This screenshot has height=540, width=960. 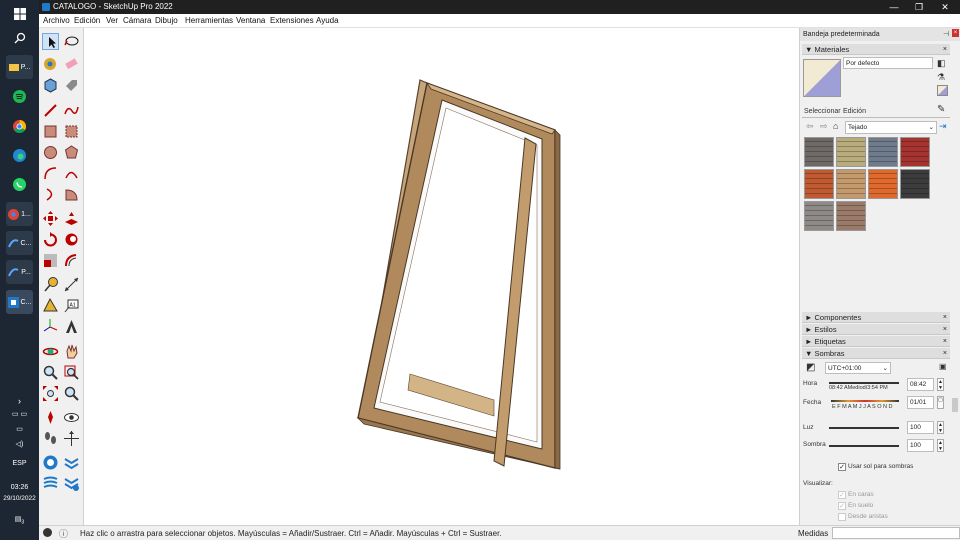 What do you see at coordinates (292, 20) in the screenshot?
I see `menu-extensiones: Extensiones` at bounding box center [292, 20].